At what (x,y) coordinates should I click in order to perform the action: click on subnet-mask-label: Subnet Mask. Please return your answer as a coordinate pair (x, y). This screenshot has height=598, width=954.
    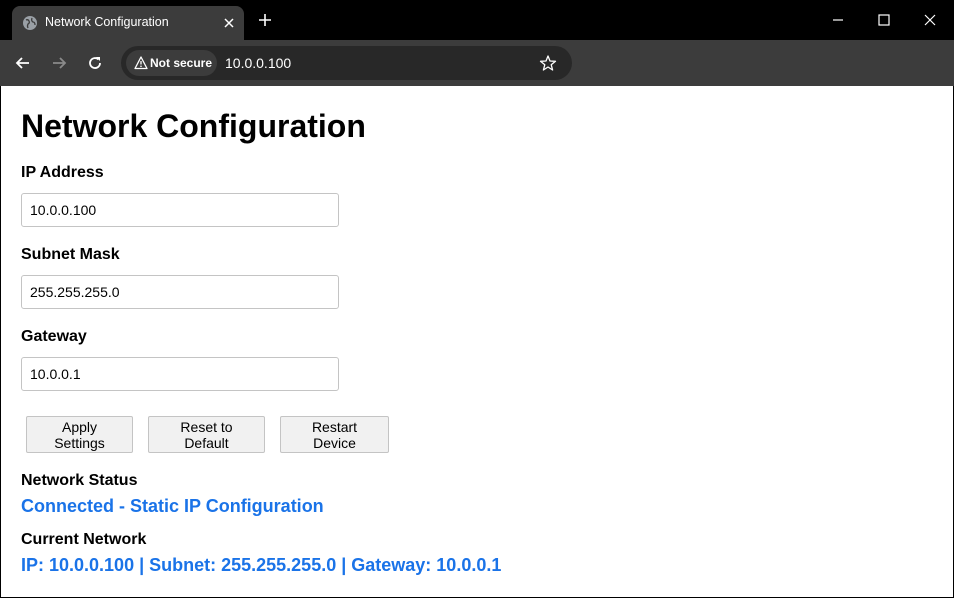
    Looking at the image, I should click on (70, 254).